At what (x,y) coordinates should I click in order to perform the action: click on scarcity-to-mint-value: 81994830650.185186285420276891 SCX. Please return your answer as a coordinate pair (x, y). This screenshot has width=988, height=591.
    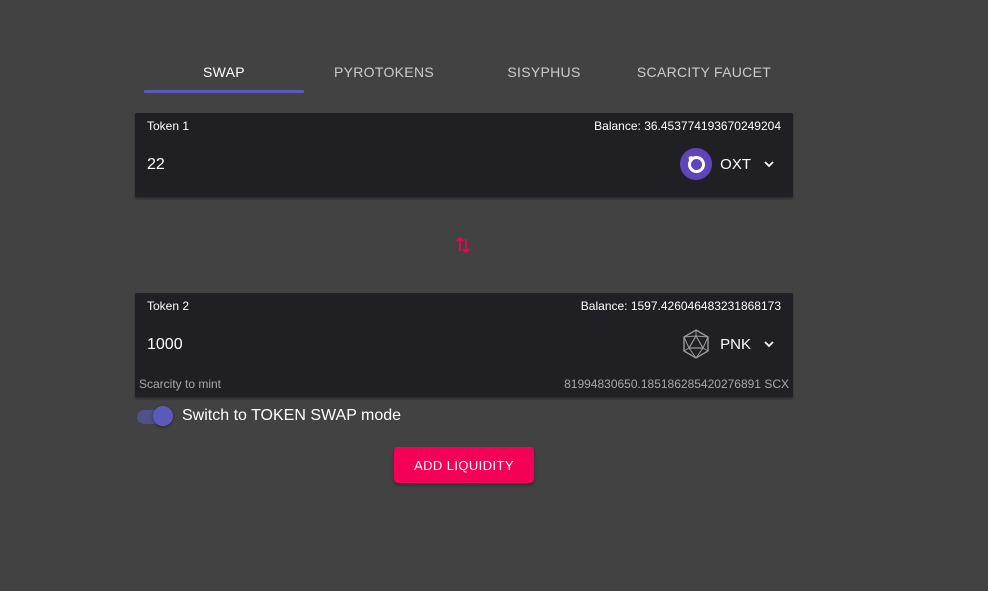
    Looking at the image, I should click on (676, 384).